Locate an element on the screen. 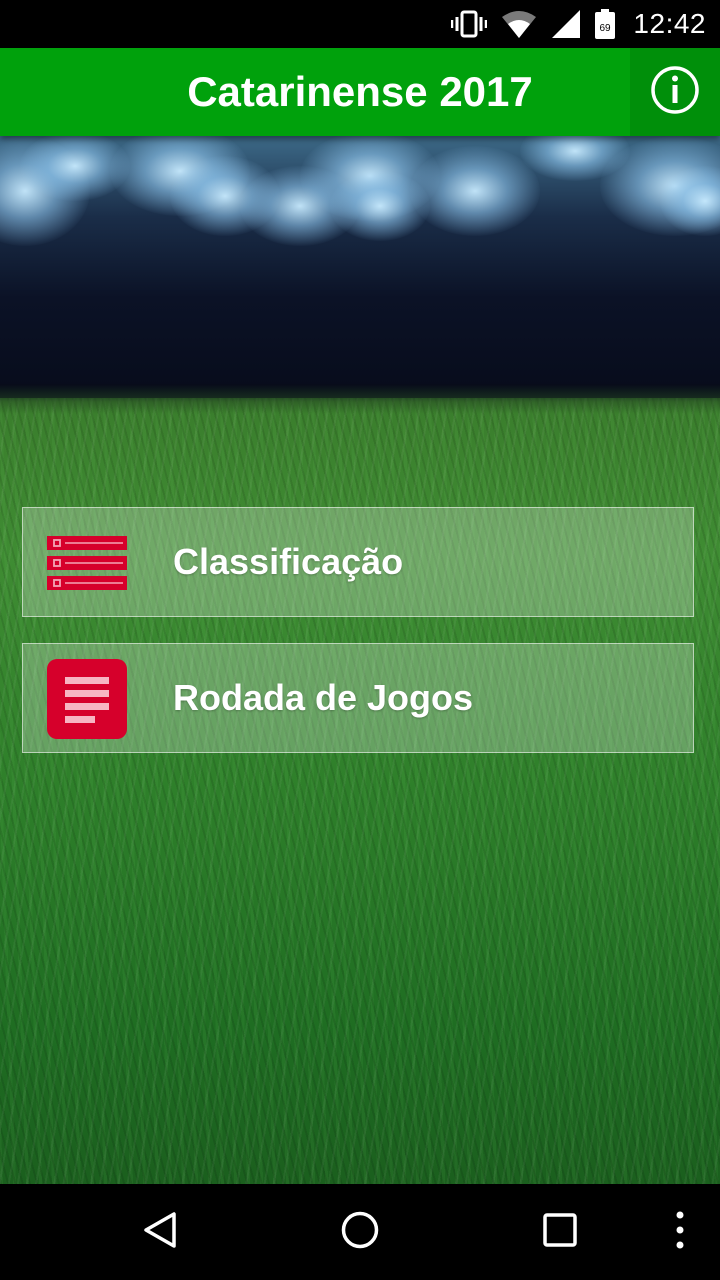 This screenshot has height=1280, width=720. menu-item-classificacao: Classificação is located at coordinates (358, 562).